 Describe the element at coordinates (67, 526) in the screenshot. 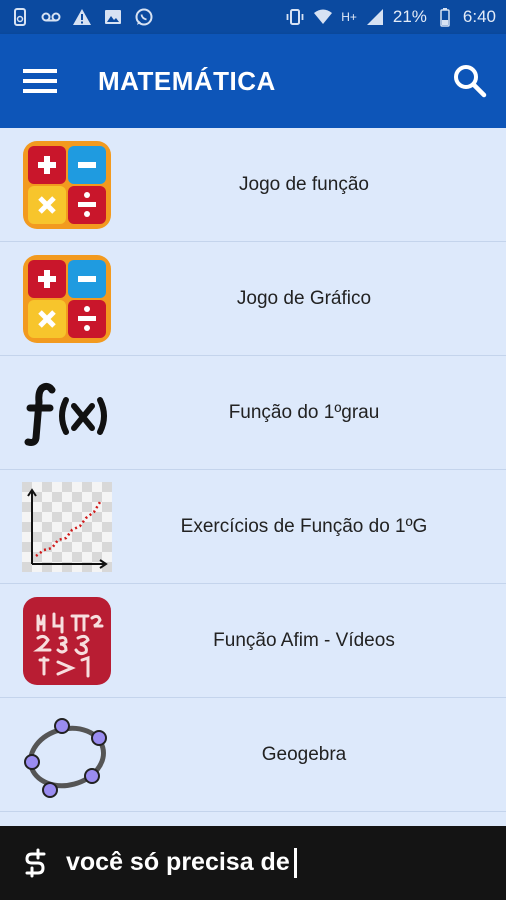

I see `graph-plot-icon` at that location.